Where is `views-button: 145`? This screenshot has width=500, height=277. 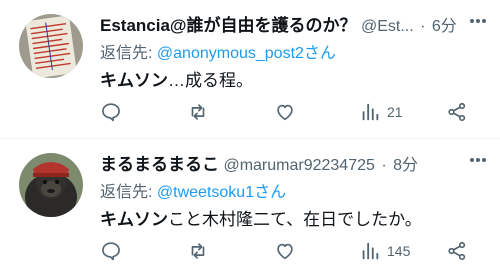 views-button: 145 is located at coordinates (384, 251).